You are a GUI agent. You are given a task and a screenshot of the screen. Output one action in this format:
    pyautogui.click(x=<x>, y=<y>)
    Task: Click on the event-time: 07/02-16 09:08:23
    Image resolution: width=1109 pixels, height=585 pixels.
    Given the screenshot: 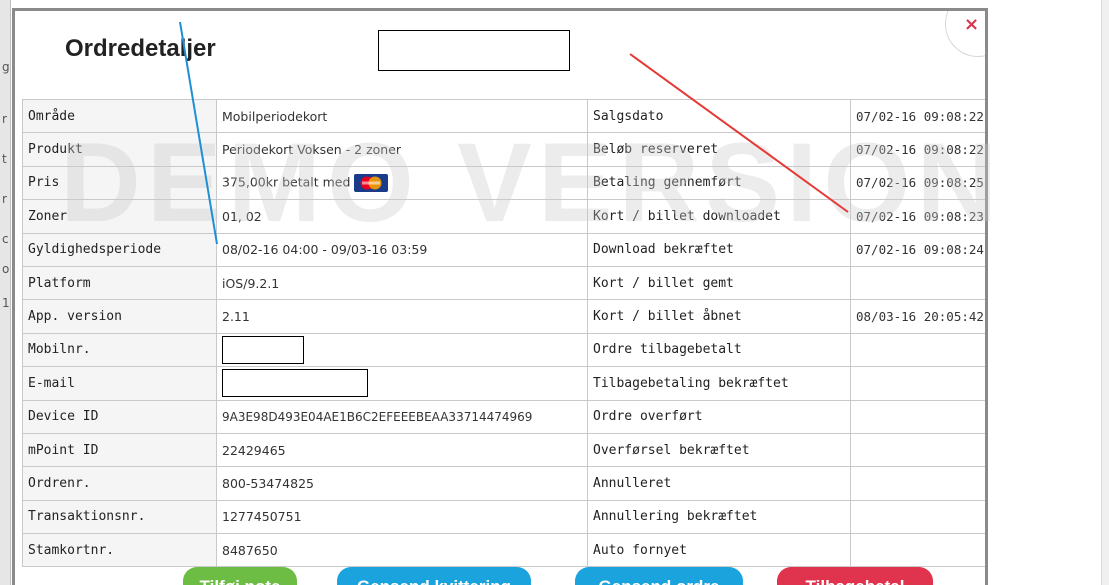 What is the action you would take?
    pyautogui.click(x=917, y=216)
    